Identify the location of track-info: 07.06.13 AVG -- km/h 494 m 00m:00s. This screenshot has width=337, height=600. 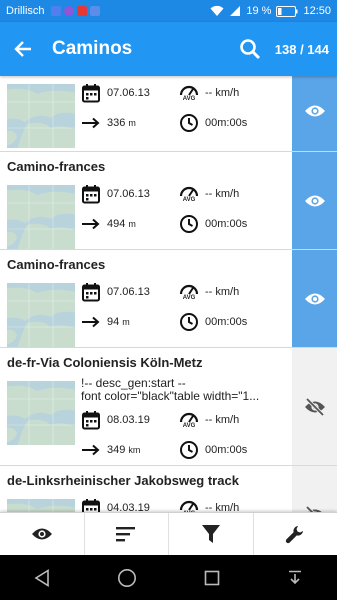
(180, 209).